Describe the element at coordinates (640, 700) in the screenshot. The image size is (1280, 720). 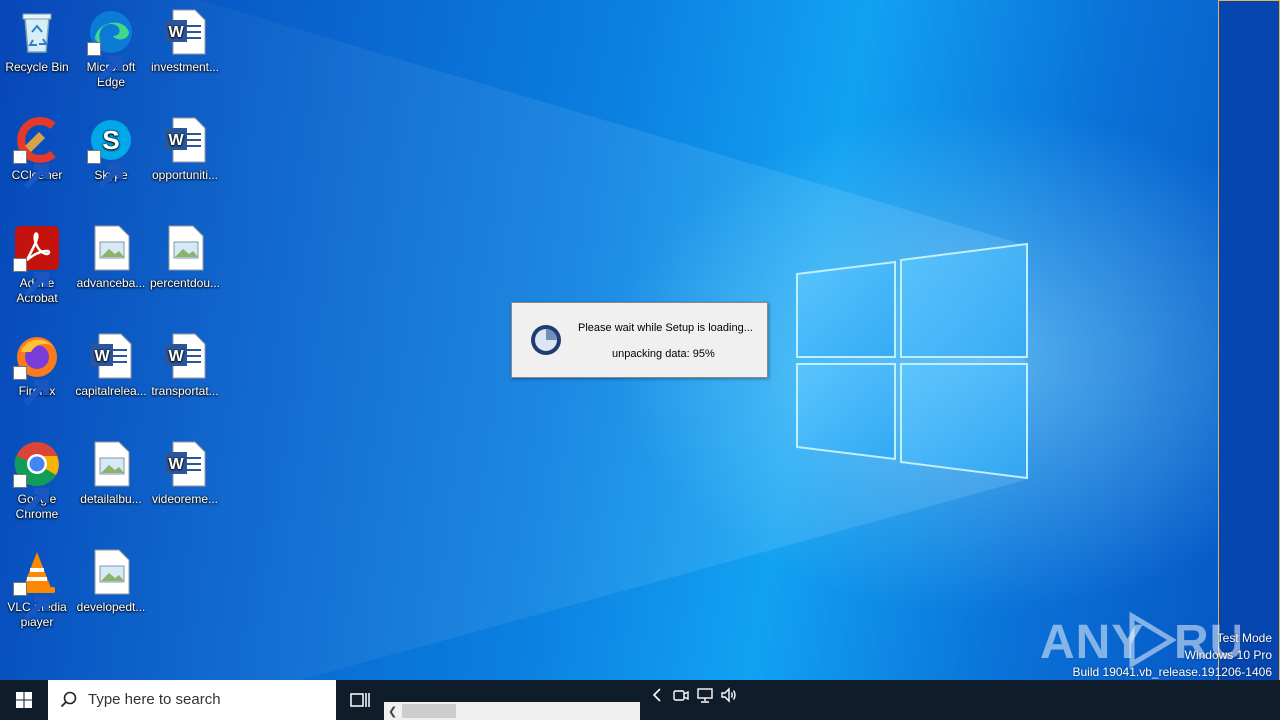
I see `taskbar: Type here to search` at that location.